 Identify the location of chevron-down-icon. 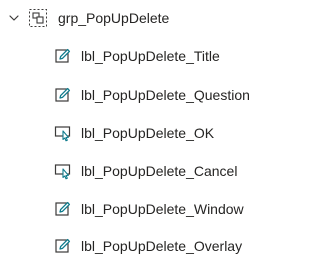
(14, 18).